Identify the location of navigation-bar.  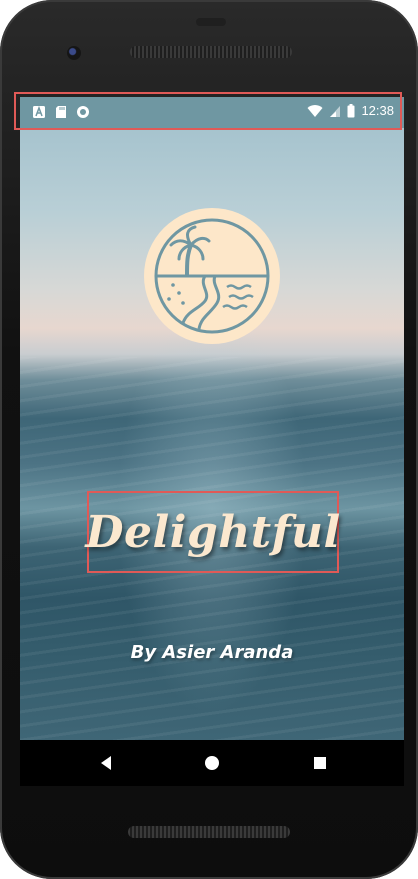
(212, 763).